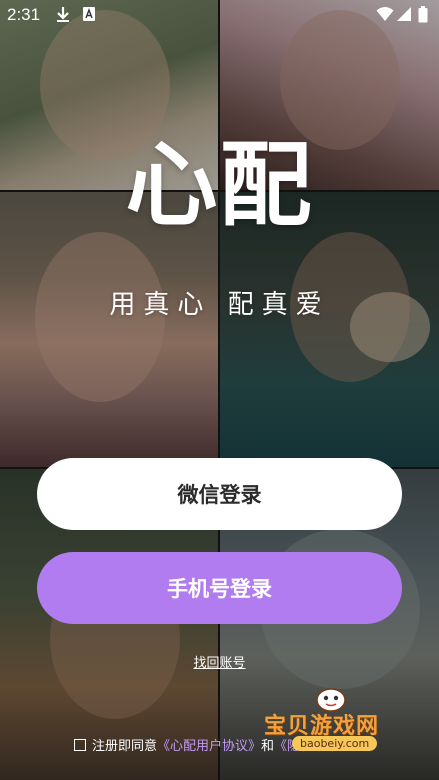 This screenshot has width=439, height=780. Describe the element at coordinates (63, 17) in the screenshot. I see `download-icon` at that location.